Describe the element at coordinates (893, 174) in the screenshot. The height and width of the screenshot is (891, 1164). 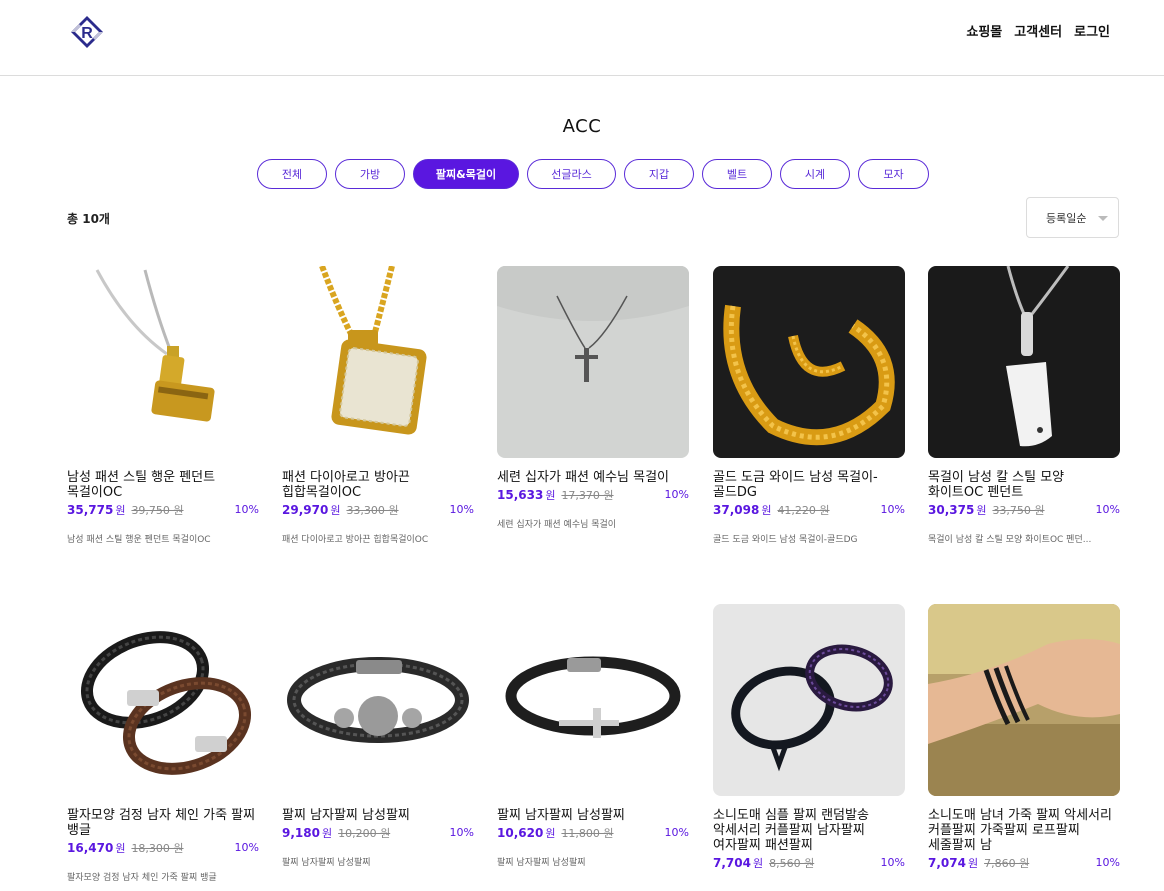
I see `tab-hats: 모자` at that location.